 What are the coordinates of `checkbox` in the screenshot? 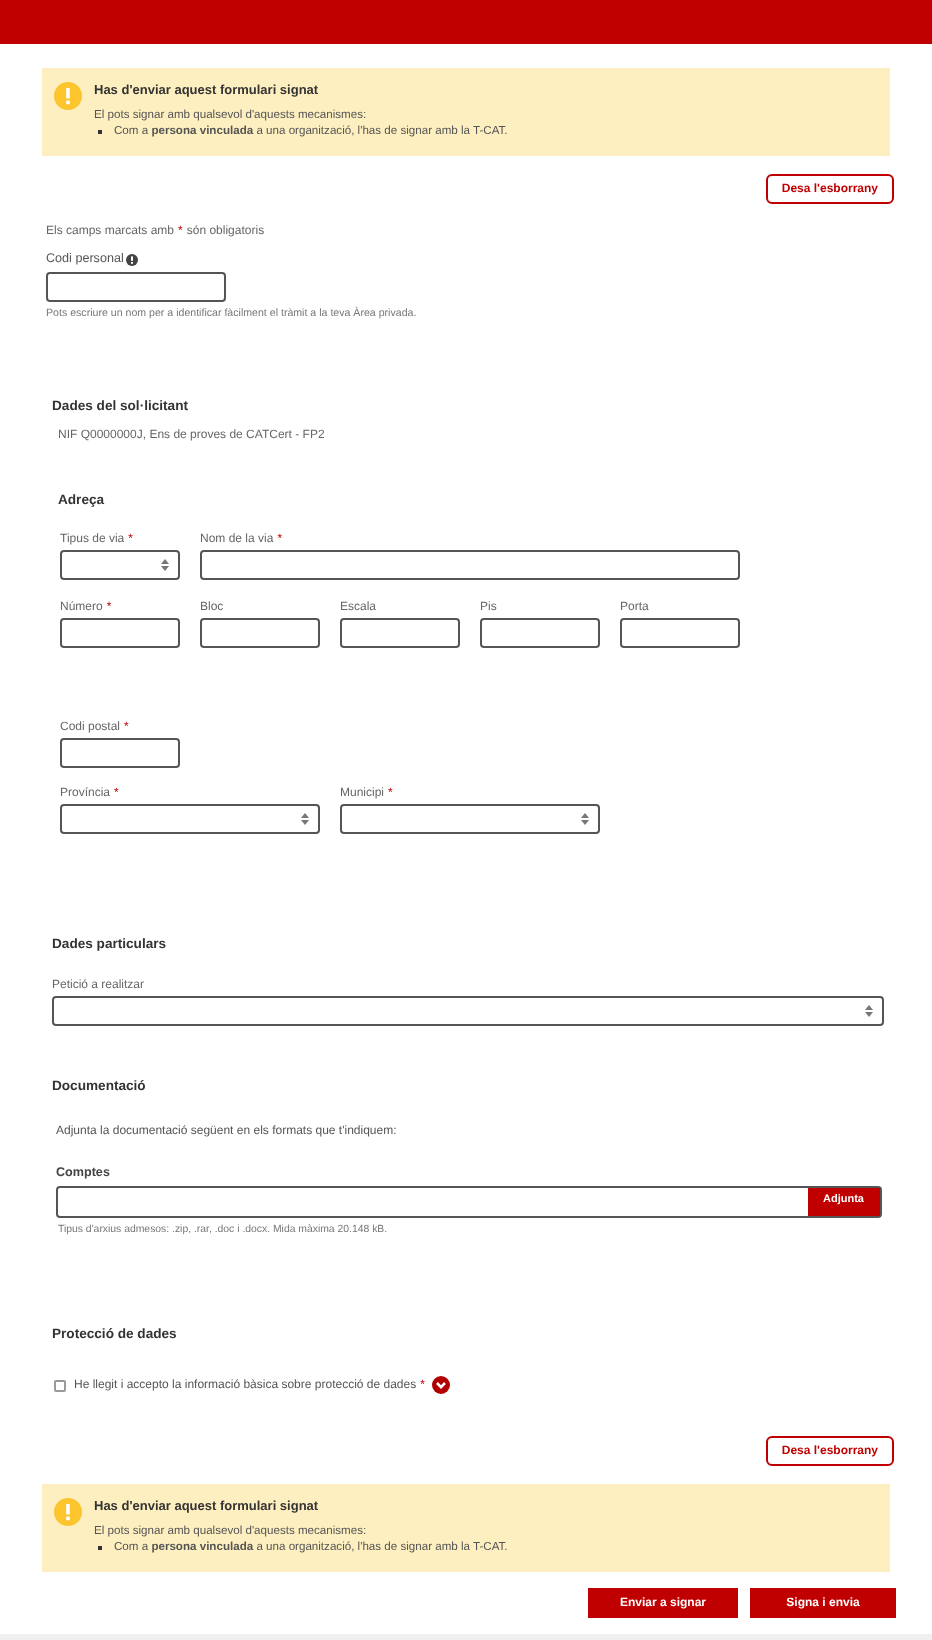 It's located at (60, 1385).